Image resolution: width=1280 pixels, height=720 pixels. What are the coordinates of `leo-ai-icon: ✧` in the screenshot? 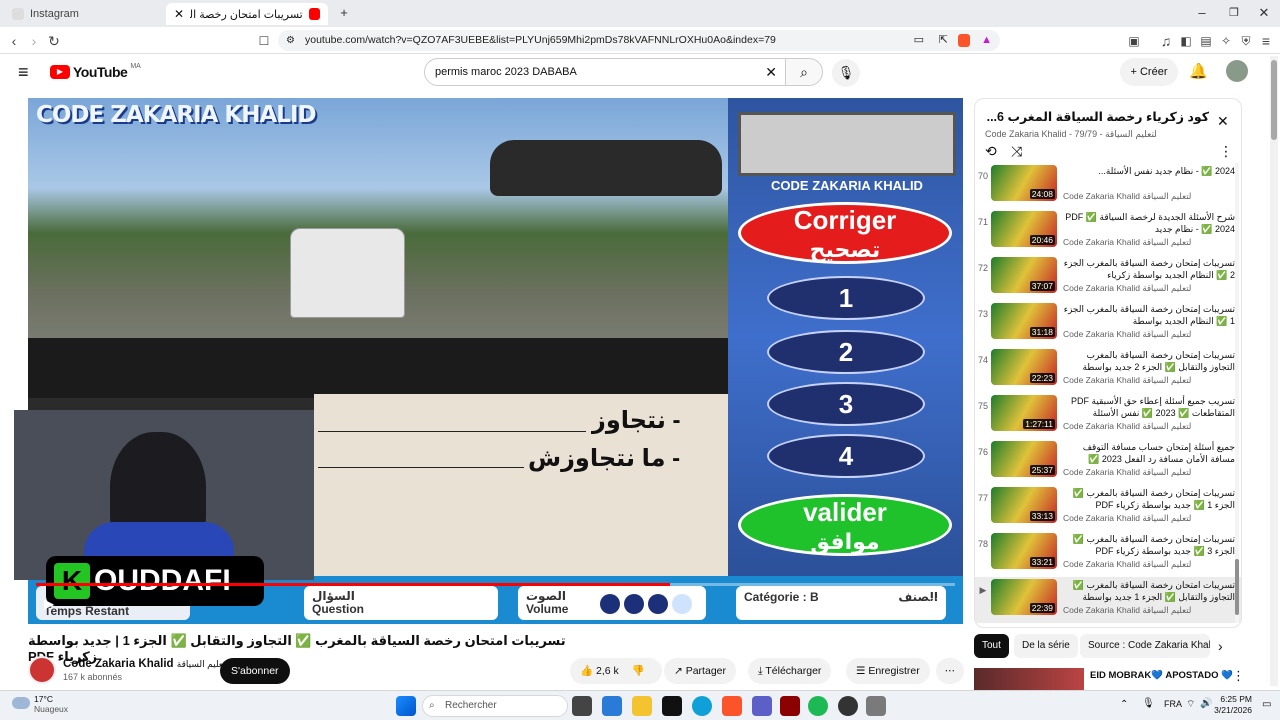 It's located at (1226, 41).